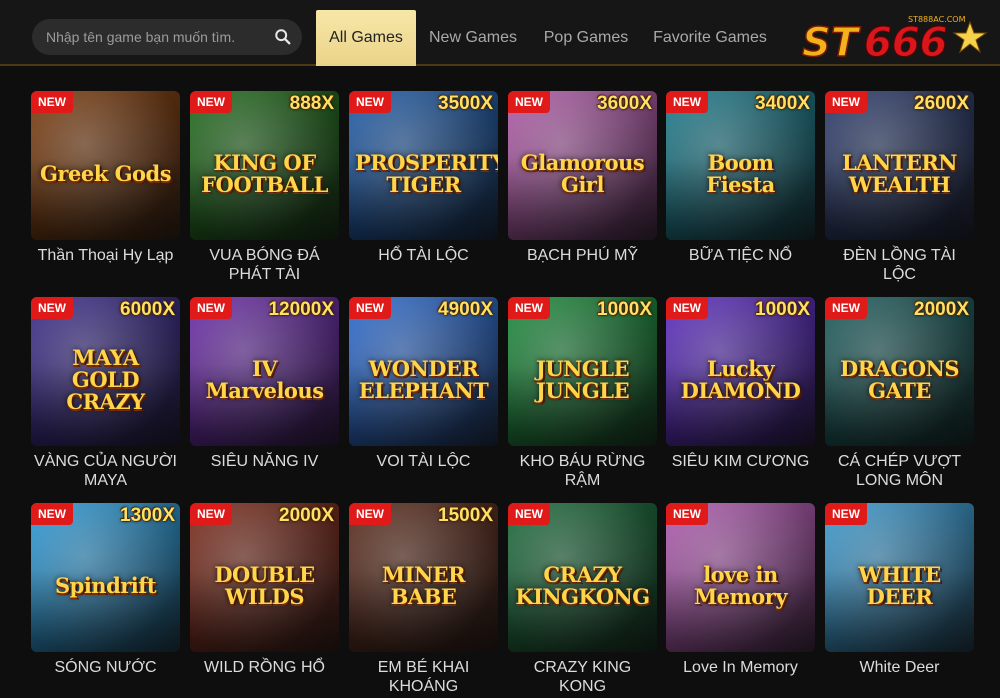 This screenshot has width=1000, height=698. Describe the element at coordinates (899, 265) in the screenshot. I see `game-name: ĐÈN LỒNG TÀI LỘC` at that location.